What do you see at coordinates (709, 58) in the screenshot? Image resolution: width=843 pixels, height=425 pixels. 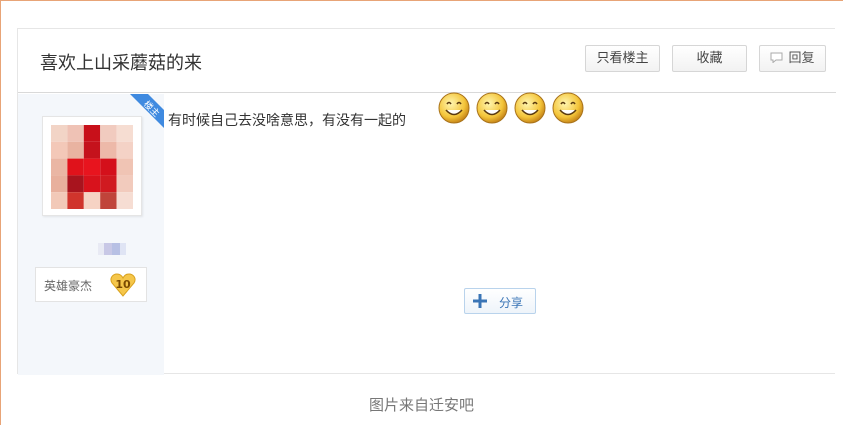 I see `favorite-button: 收藏` at bounding box center [709, 58].